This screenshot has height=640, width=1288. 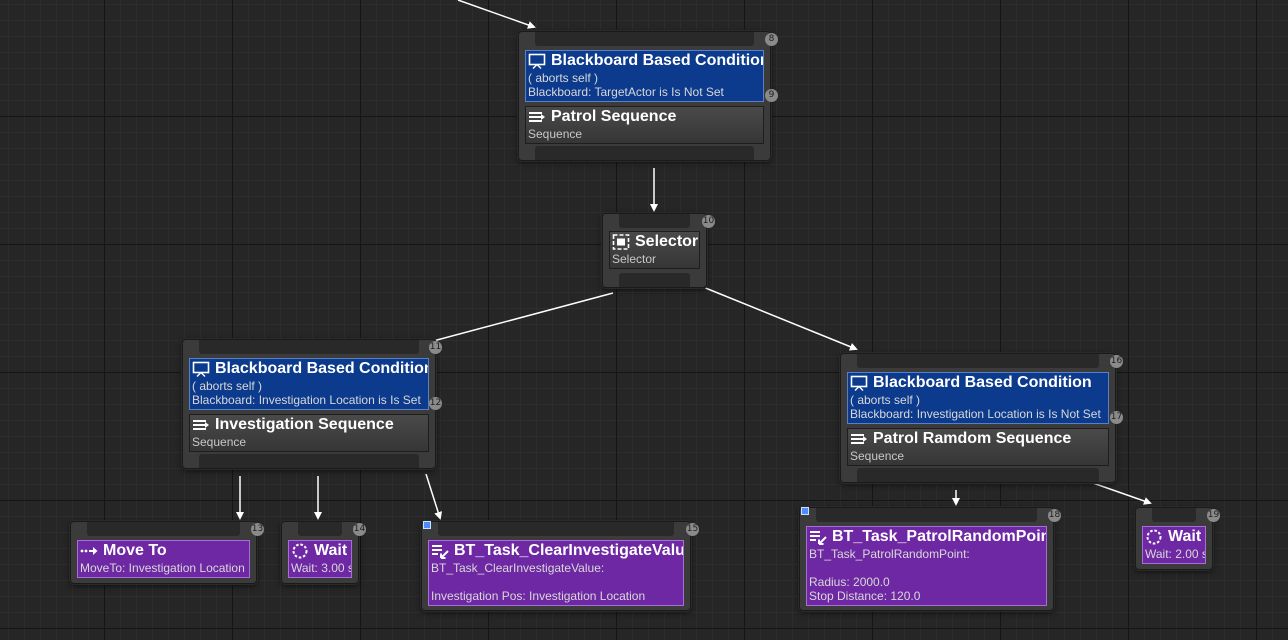 I want to click on selector-icon, so click(x=621, y=242).